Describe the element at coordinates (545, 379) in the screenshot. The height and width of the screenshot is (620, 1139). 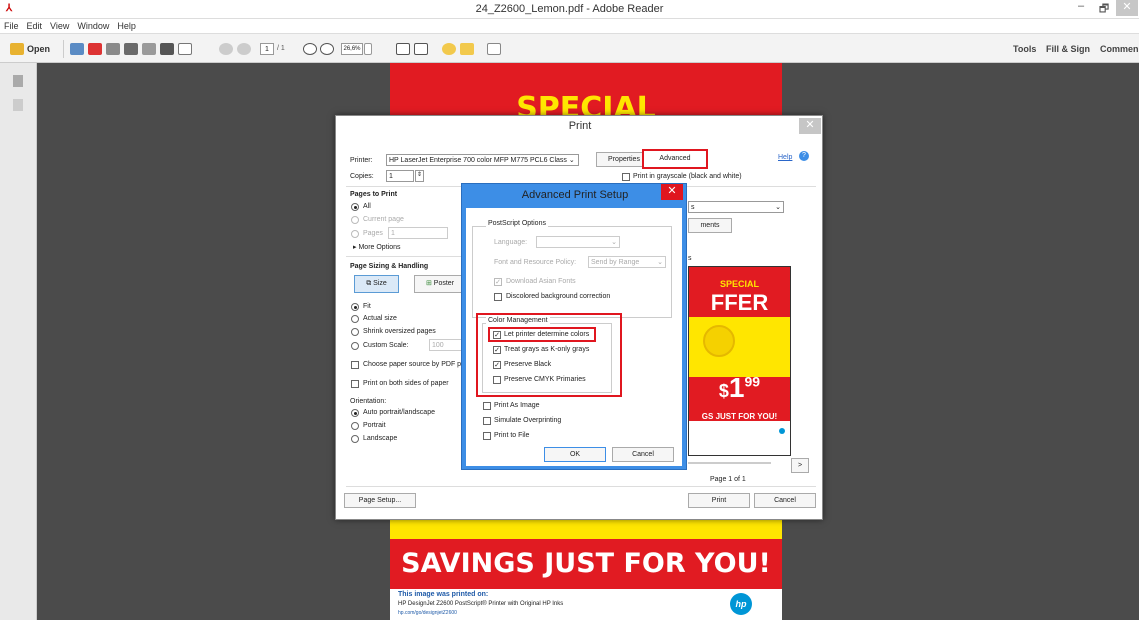
I see `preserve-cmyk-label: Preserve CMYK Primaries` at that location.